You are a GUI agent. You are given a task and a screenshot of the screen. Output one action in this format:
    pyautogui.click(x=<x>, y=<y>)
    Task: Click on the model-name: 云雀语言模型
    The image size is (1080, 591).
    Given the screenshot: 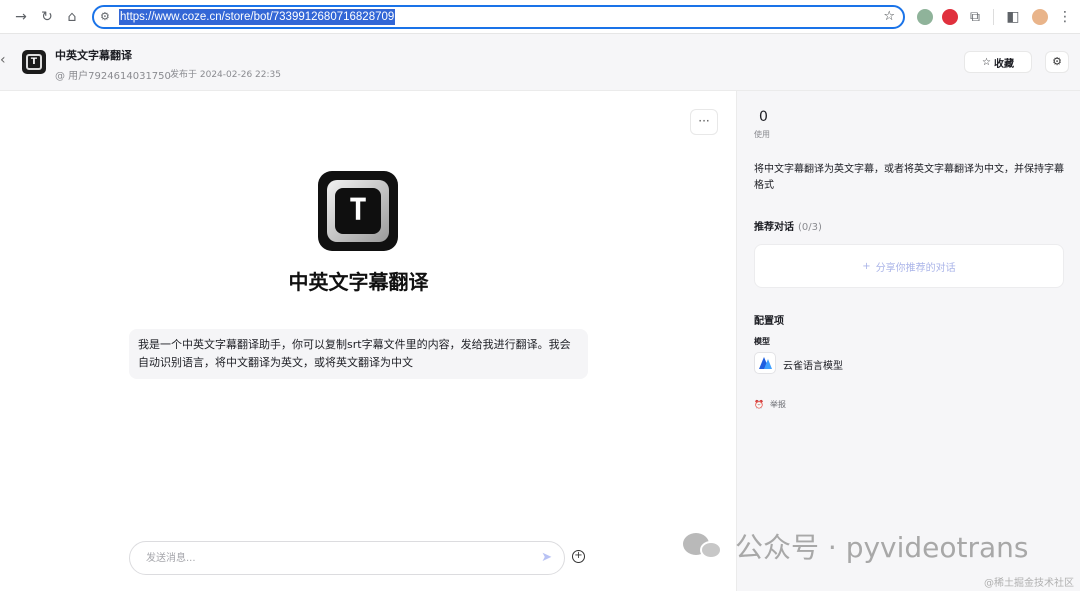 What is the action you would take?
    pyautogui.click(x=813, y=366)
    